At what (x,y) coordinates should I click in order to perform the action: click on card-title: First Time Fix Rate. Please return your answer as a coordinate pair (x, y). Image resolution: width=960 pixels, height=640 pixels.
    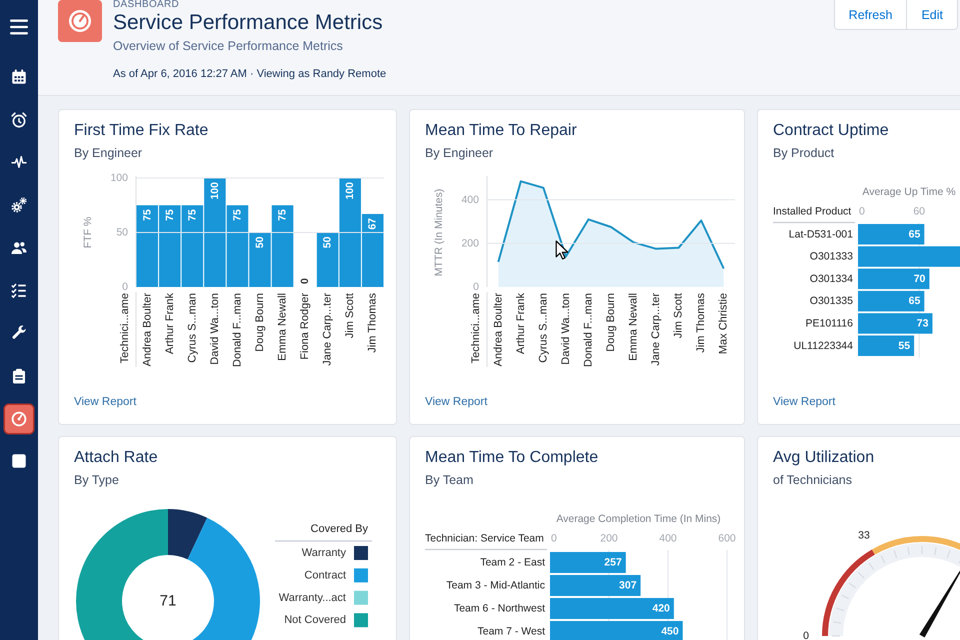
    Looking at the image, I should click on (141, 131).